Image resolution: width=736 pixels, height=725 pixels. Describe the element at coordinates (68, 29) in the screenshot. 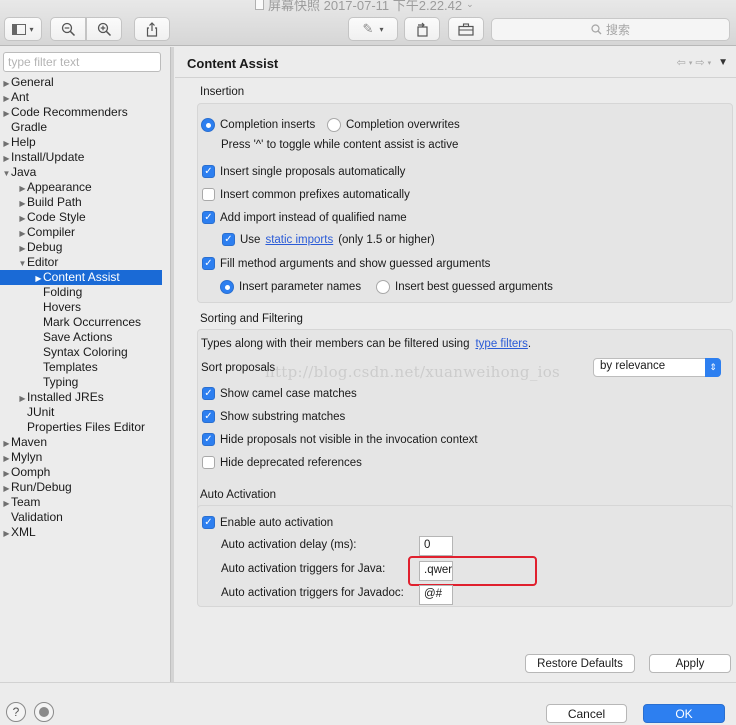

I see `zoom-out-button` at that location.